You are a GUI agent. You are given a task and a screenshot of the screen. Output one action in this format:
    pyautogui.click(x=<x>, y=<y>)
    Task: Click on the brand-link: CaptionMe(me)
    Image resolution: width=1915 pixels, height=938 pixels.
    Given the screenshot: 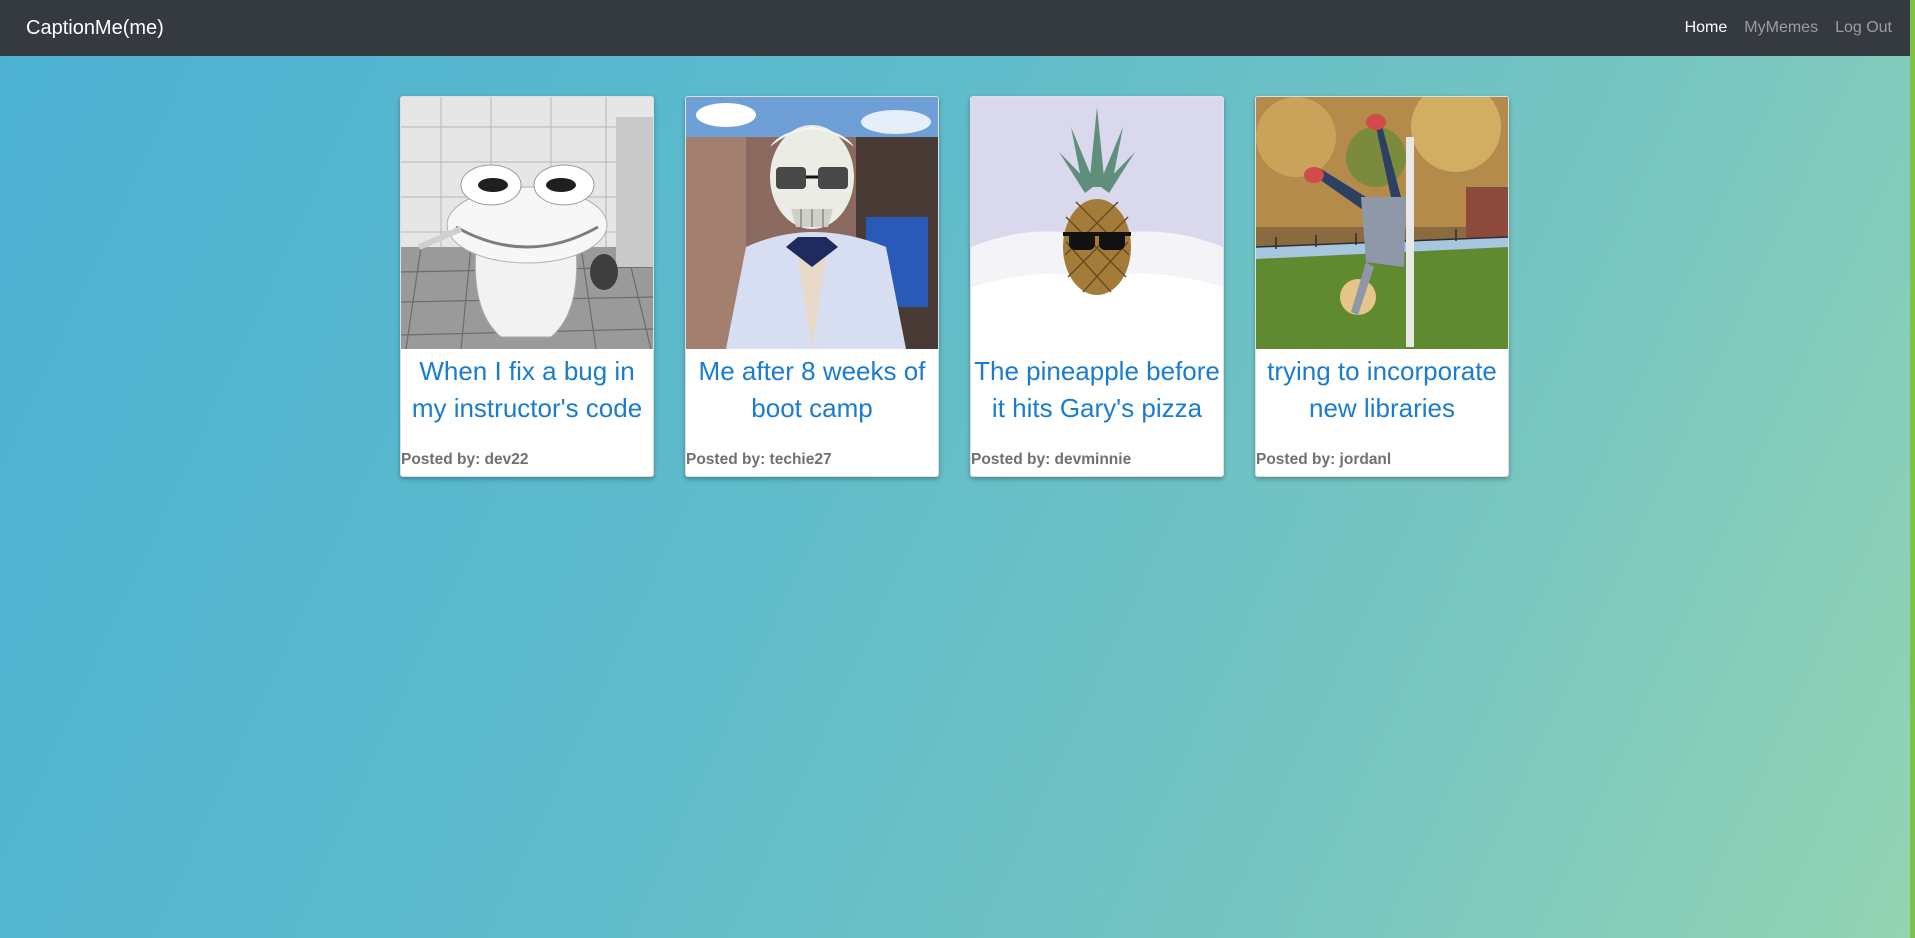 What is the action you would take?
    pyautogui.click(x=95, y=28)
    